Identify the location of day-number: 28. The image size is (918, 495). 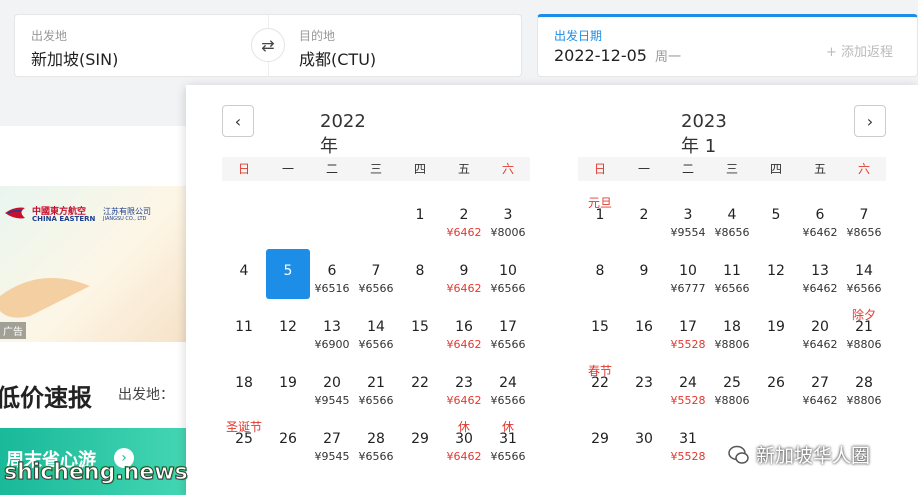
(376, 439).